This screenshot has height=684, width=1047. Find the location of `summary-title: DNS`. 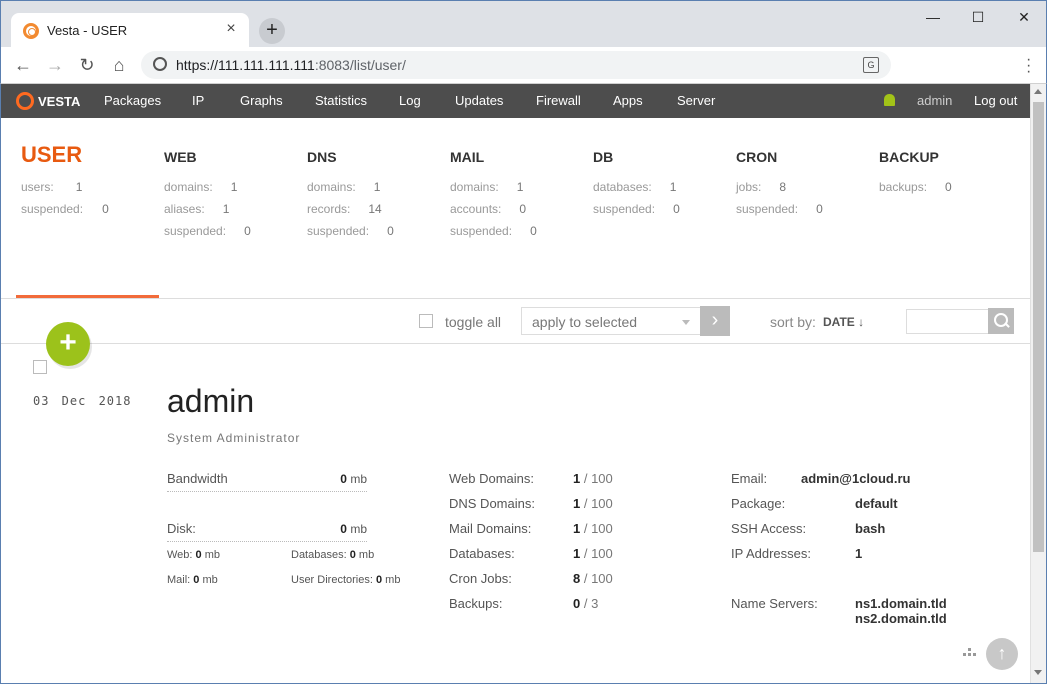

summary-title: DNS is located at coordinates (322, 157).